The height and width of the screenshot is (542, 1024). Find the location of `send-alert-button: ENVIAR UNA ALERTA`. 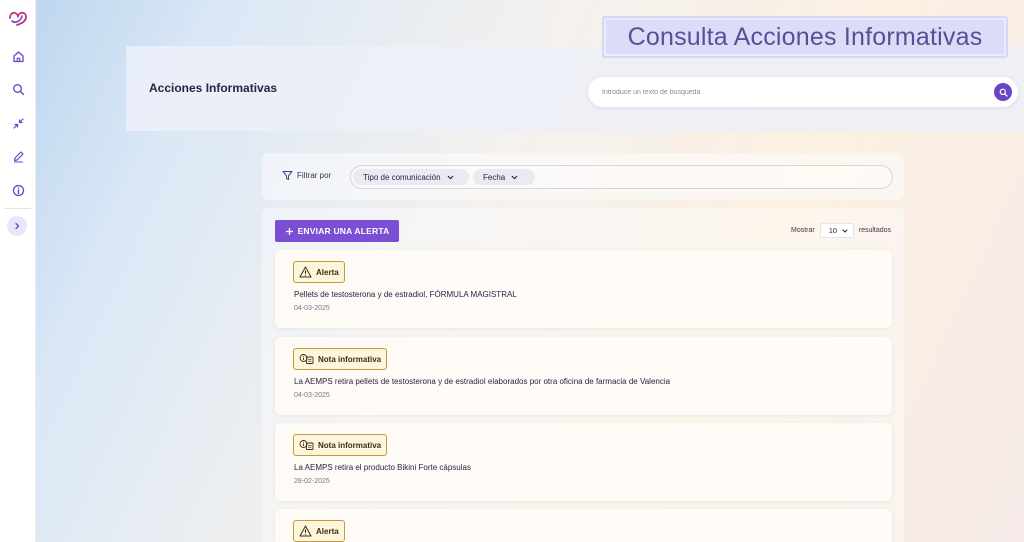

send-alert-button: ENVIAR UNA ALERTA is located at coordinates (337, 231).